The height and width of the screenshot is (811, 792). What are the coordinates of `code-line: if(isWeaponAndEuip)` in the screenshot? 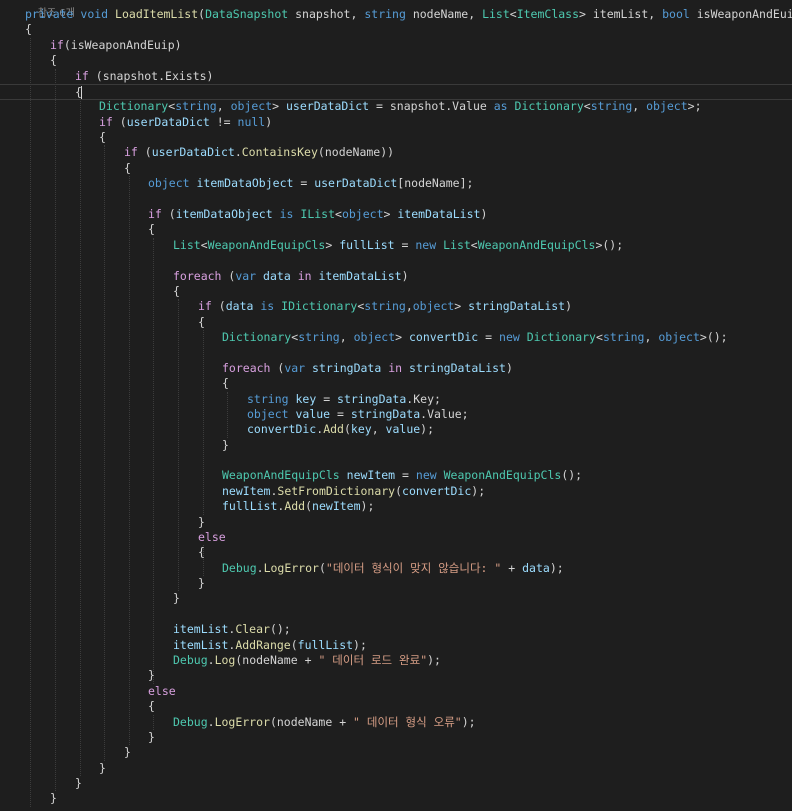 It's located at (396, 45).